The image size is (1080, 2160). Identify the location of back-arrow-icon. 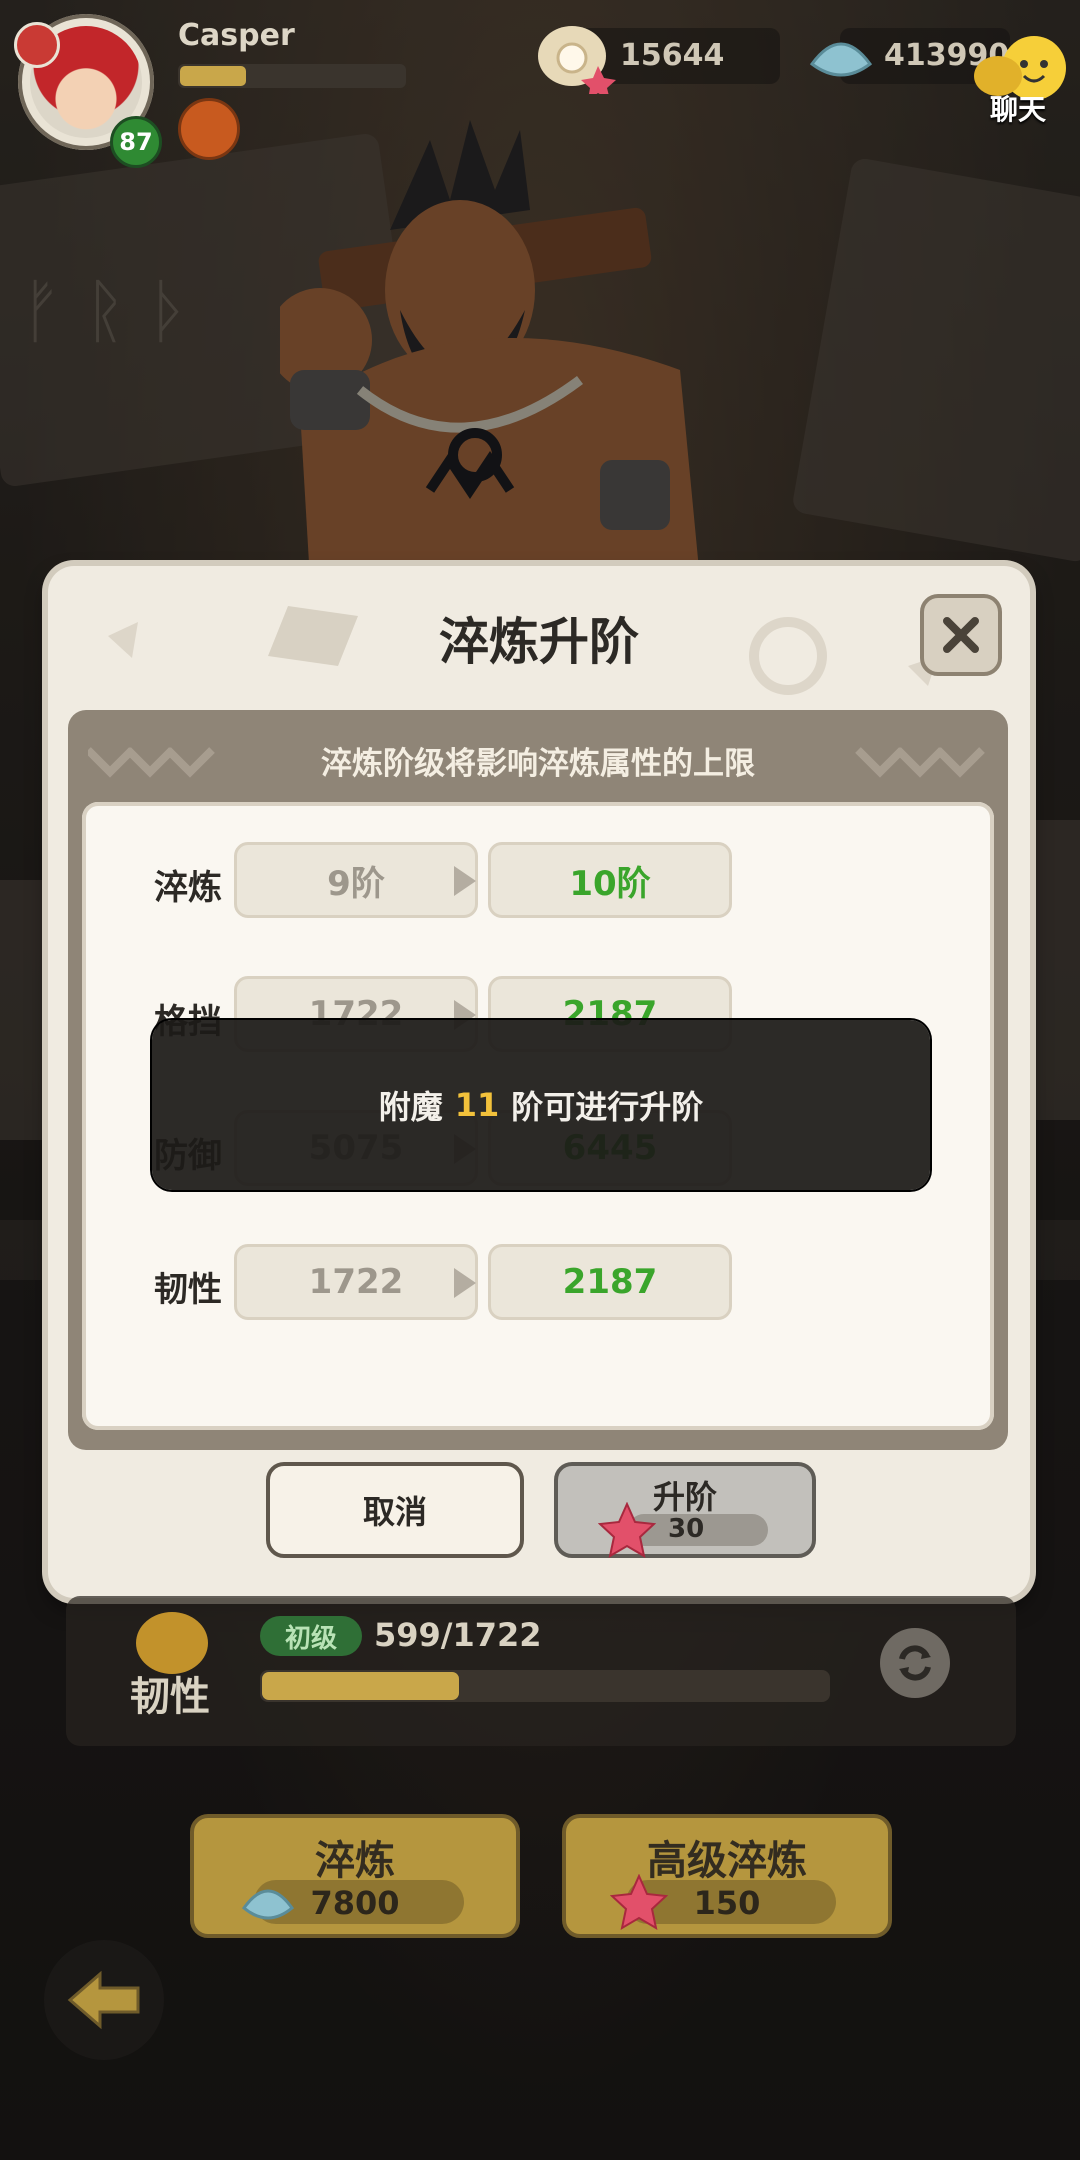
(103, 2000).